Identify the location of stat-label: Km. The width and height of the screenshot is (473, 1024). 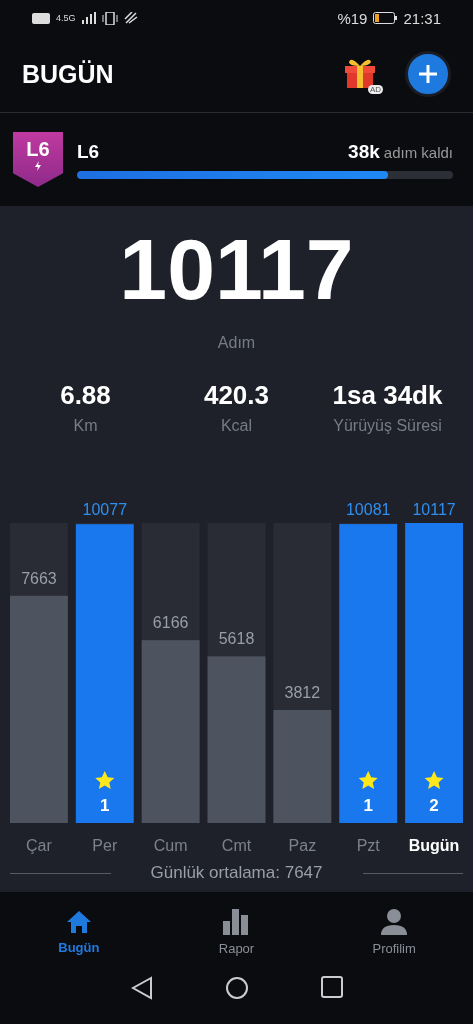
(85, 426).